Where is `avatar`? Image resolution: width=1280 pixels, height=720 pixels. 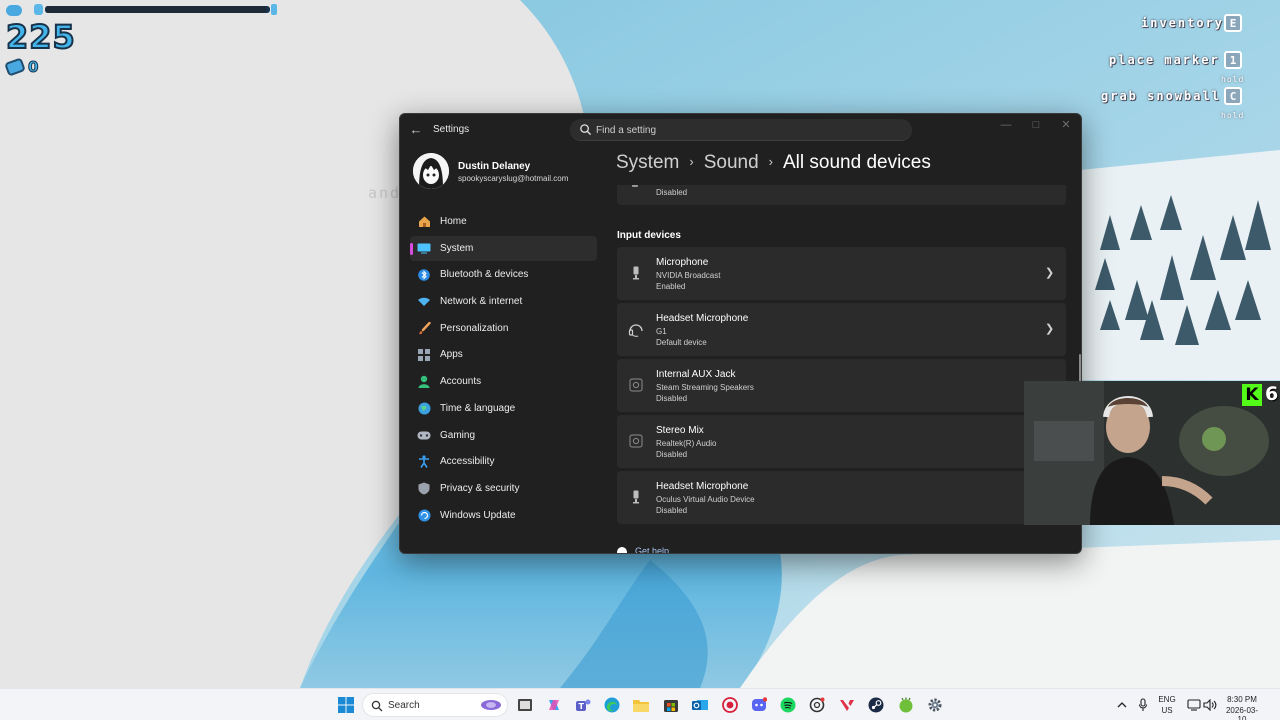 avatar is located at coordinates (431, 171).